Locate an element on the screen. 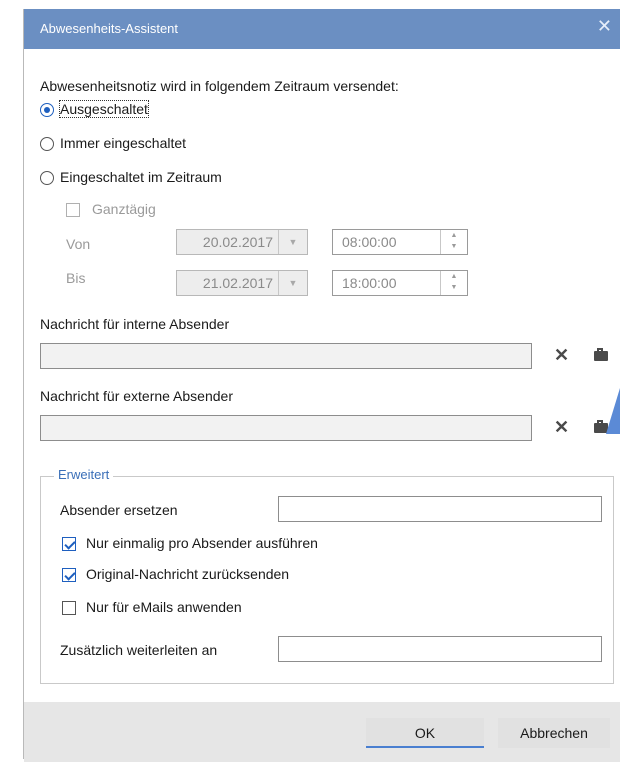 This screenshot has height=762, width=620. radio-off-label: Ausgeschaltet is located at coordinates (104, 109).